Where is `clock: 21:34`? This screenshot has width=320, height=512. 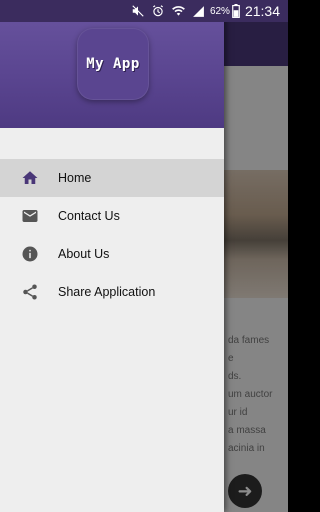
clock: 21:34 is located at coordinates (262, 11).